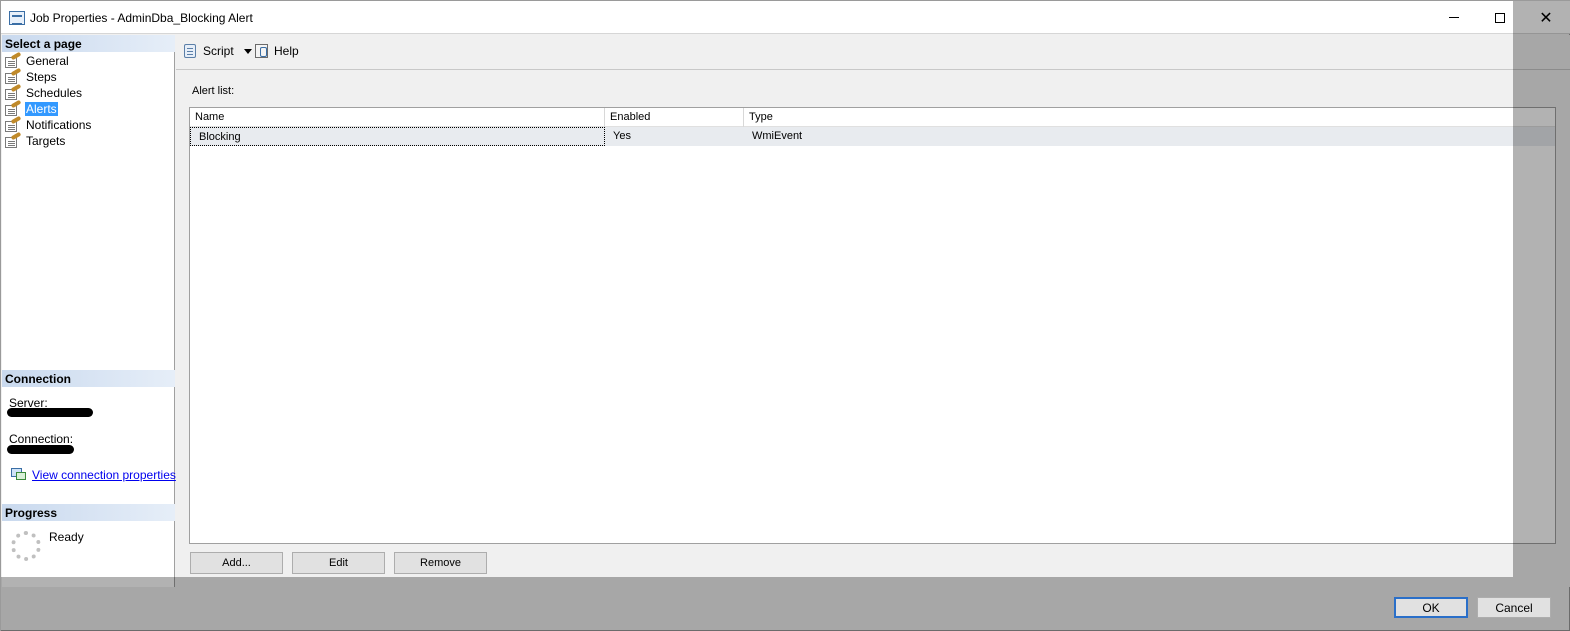 This screenshot has height=631, width=1570. I want to click on minimize-button, so click(1454, 17).